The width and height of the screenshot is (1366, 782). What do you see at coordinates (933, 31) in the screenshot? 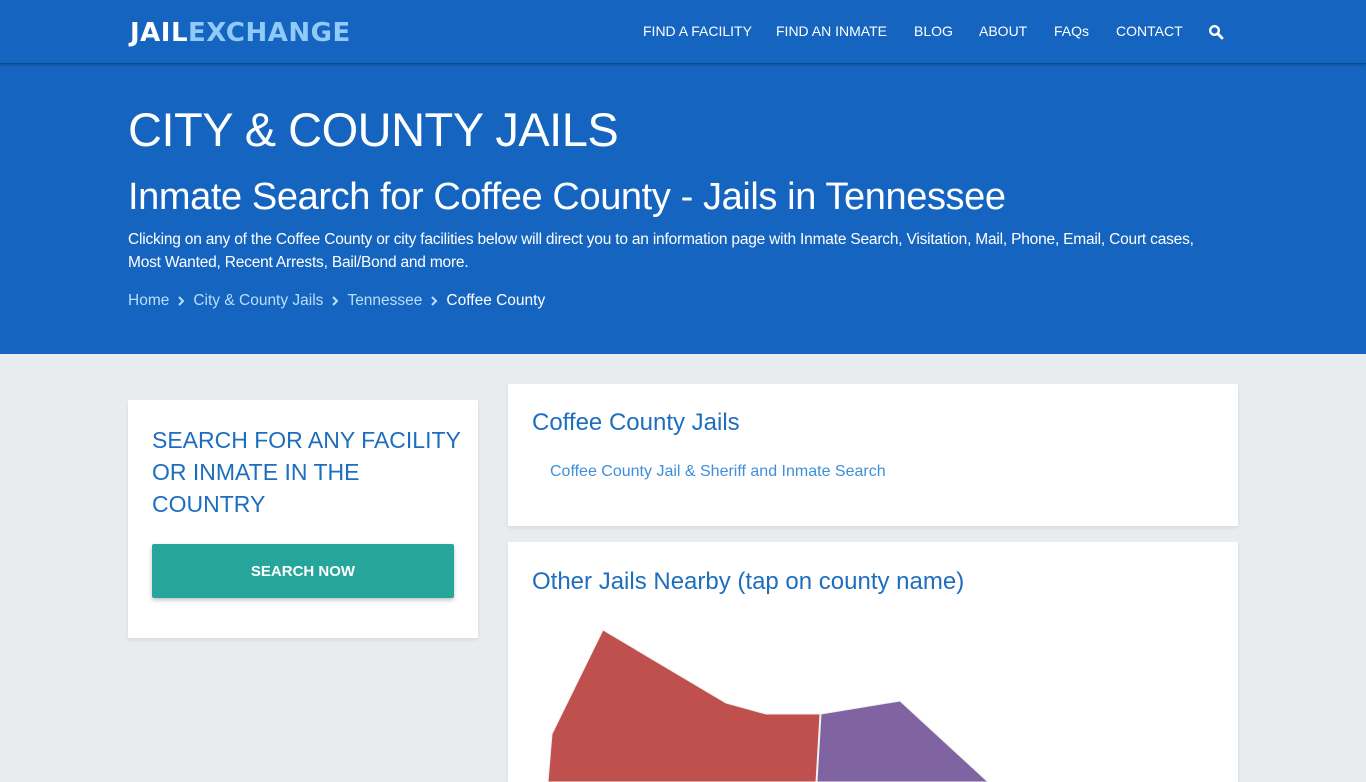
I see `nav-blog: BLOG` at bounding box center [933, 31].